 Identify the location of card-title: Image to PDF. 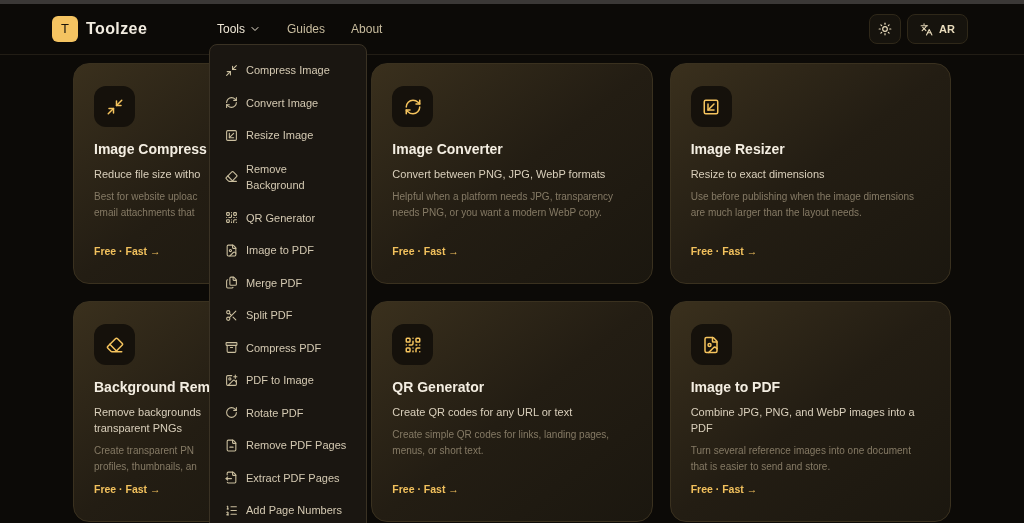
(735, 387).